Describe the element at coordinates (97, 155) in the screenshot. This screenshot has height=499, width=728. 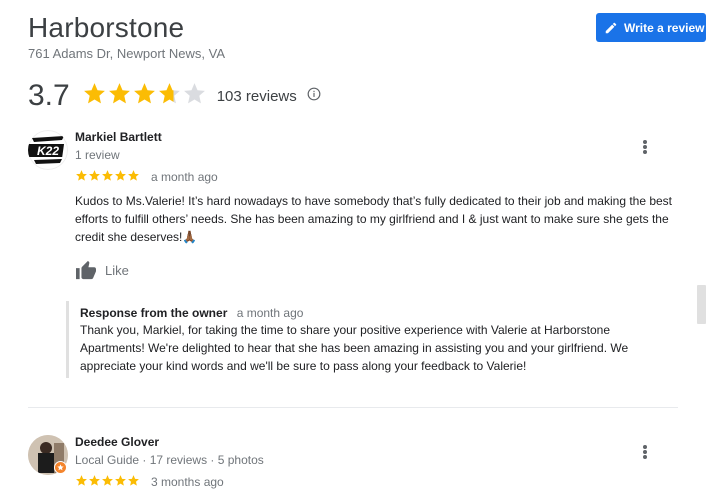
I see `review-author-meta: 1 review` at that location.